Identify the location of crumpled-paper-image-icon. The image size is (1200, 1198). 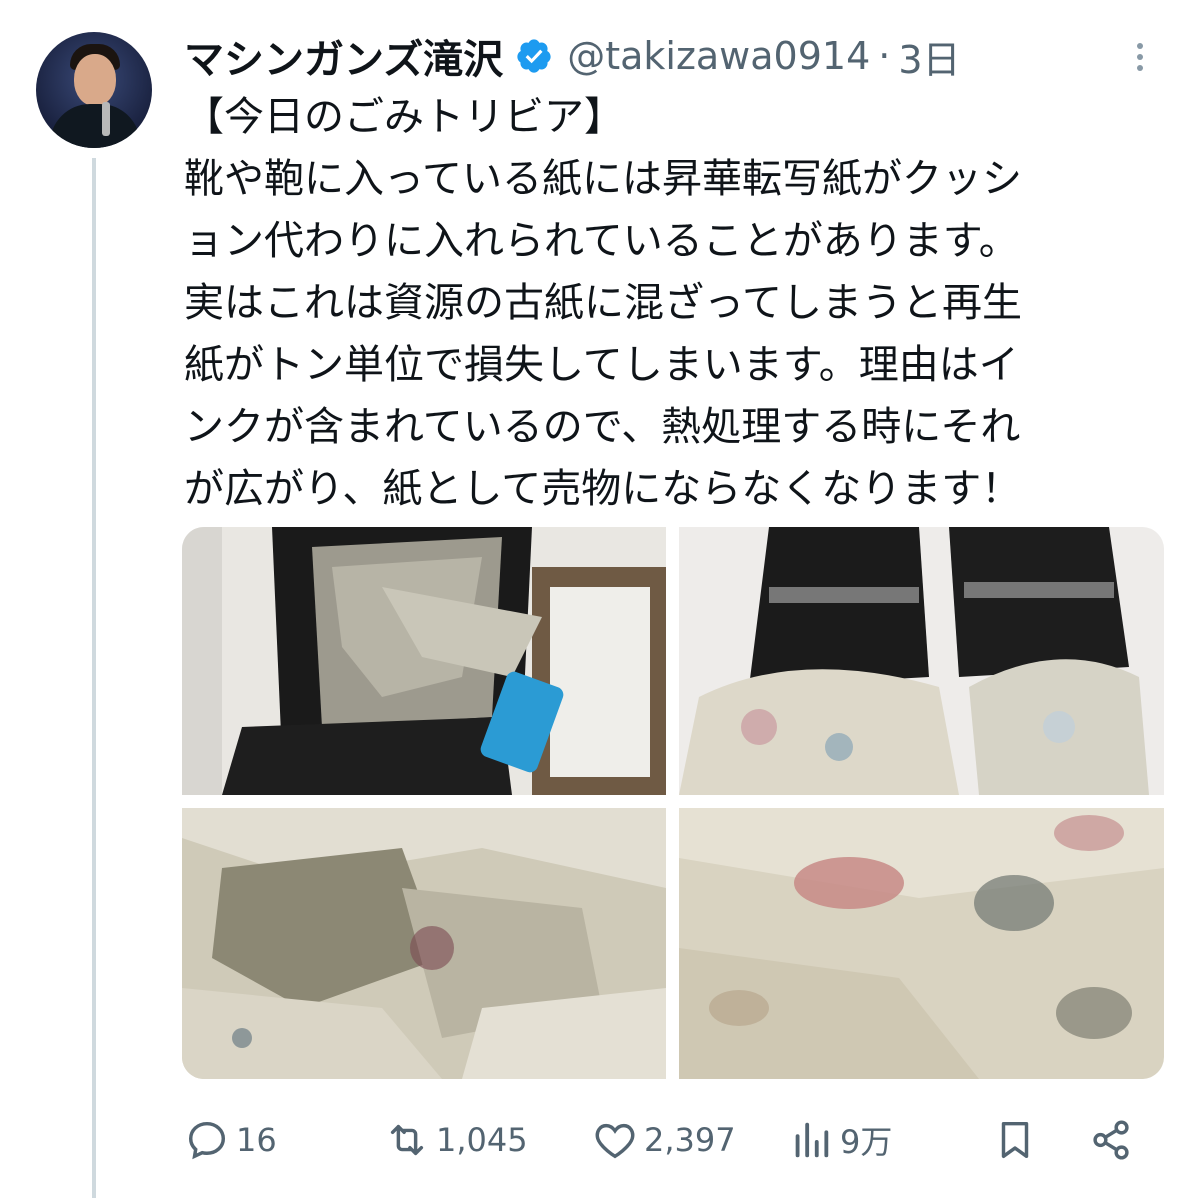
(424, 943).